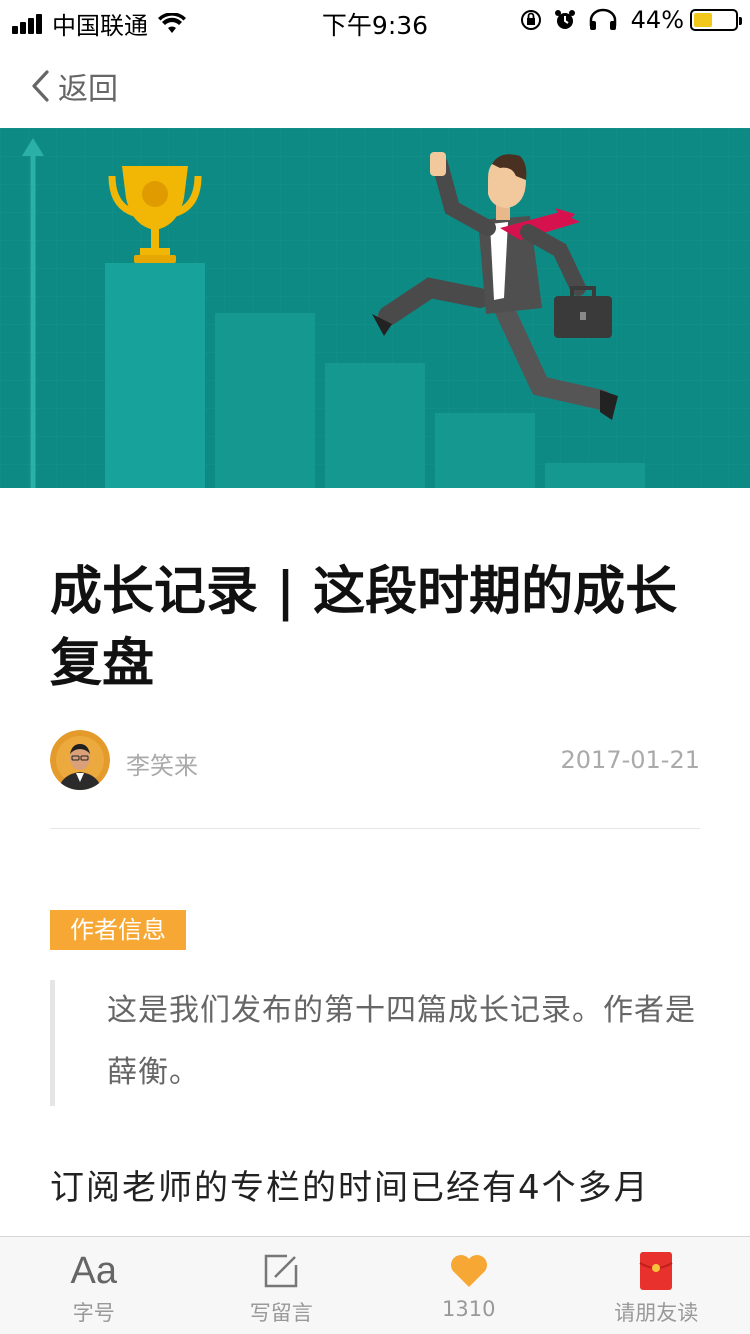 The image size is (750, 1334). Describe the element at coordinates (564, 19) in the screenshot. I see `alarm-icon` at that location.